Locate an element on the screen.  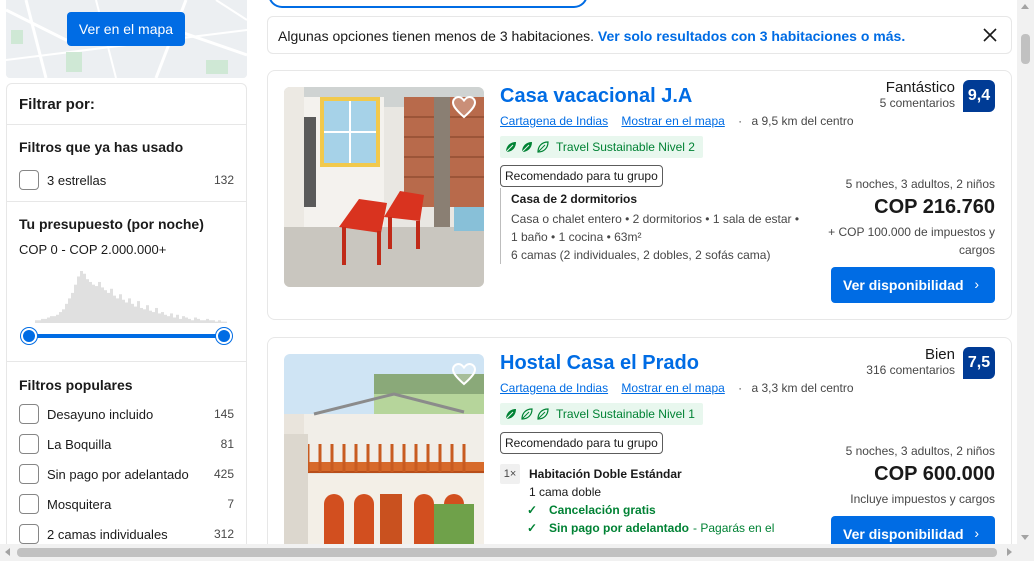
filter-label: 2 camas individuales is located at coordinates (107, 534).